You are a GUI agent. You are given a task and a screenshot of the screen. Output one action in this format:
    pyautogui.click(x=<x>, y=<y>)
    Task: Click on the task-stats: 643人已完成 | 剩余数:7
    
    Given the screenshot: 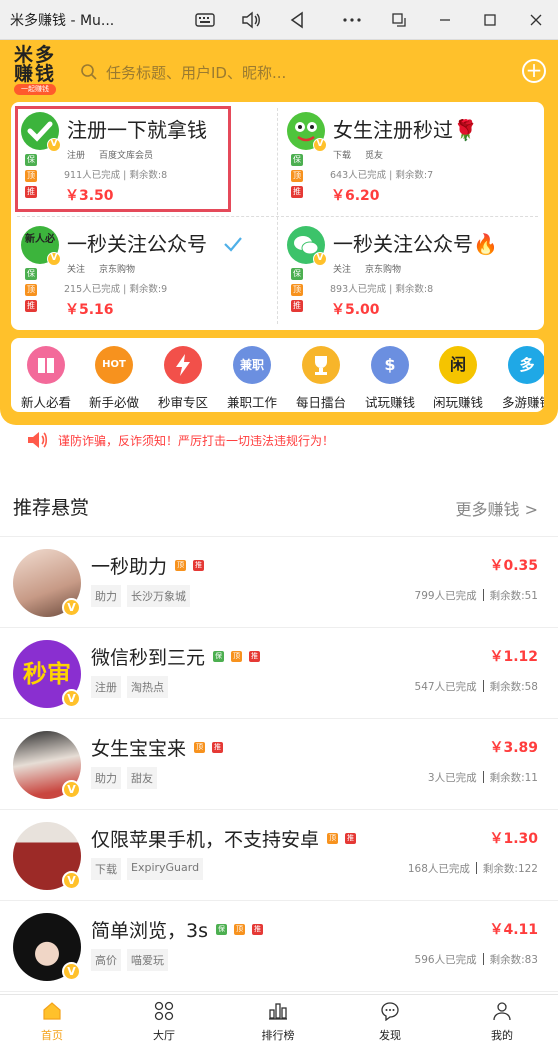 What is the action you would take?
    pyautogui.click(x=382, y=175)
    